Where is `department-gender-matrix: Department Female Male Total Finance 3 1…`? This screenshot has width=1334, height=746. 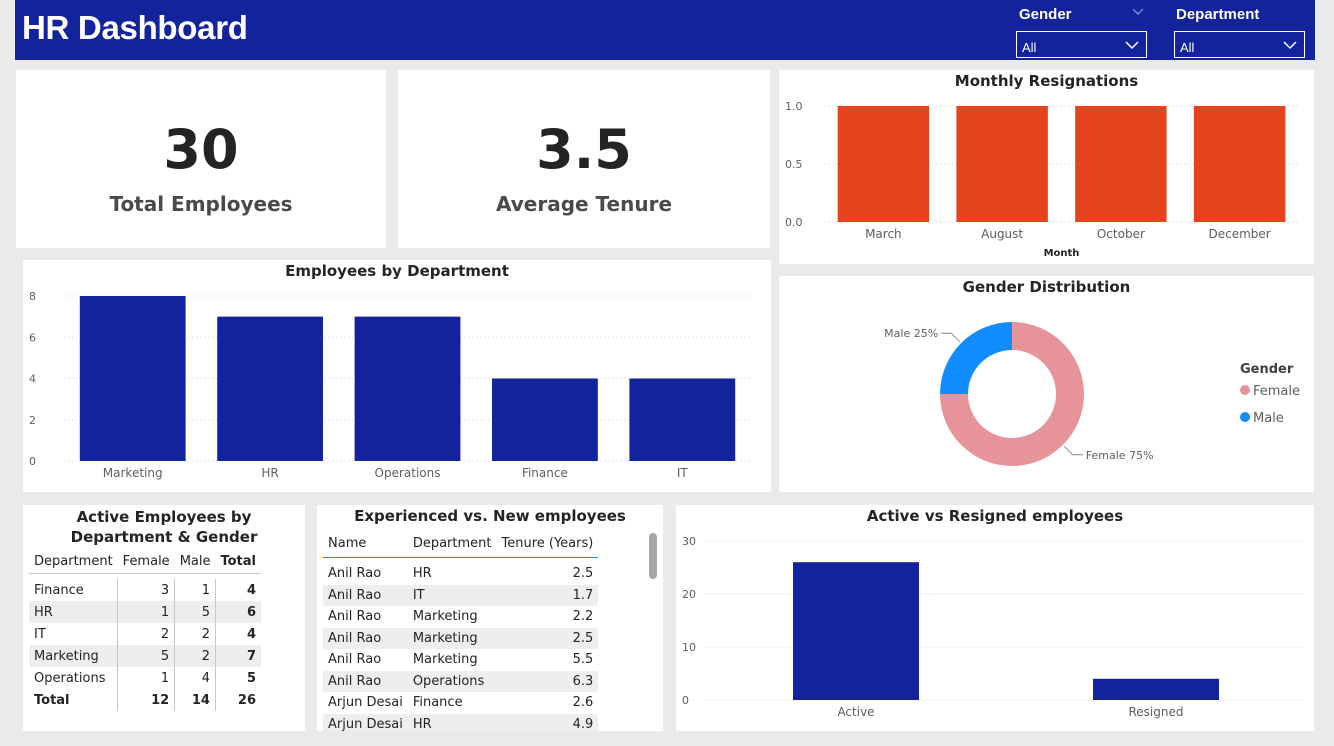
department-gender-matrix: Department Female Male Total Finance 3 1… is located at coordinates (145, 631).